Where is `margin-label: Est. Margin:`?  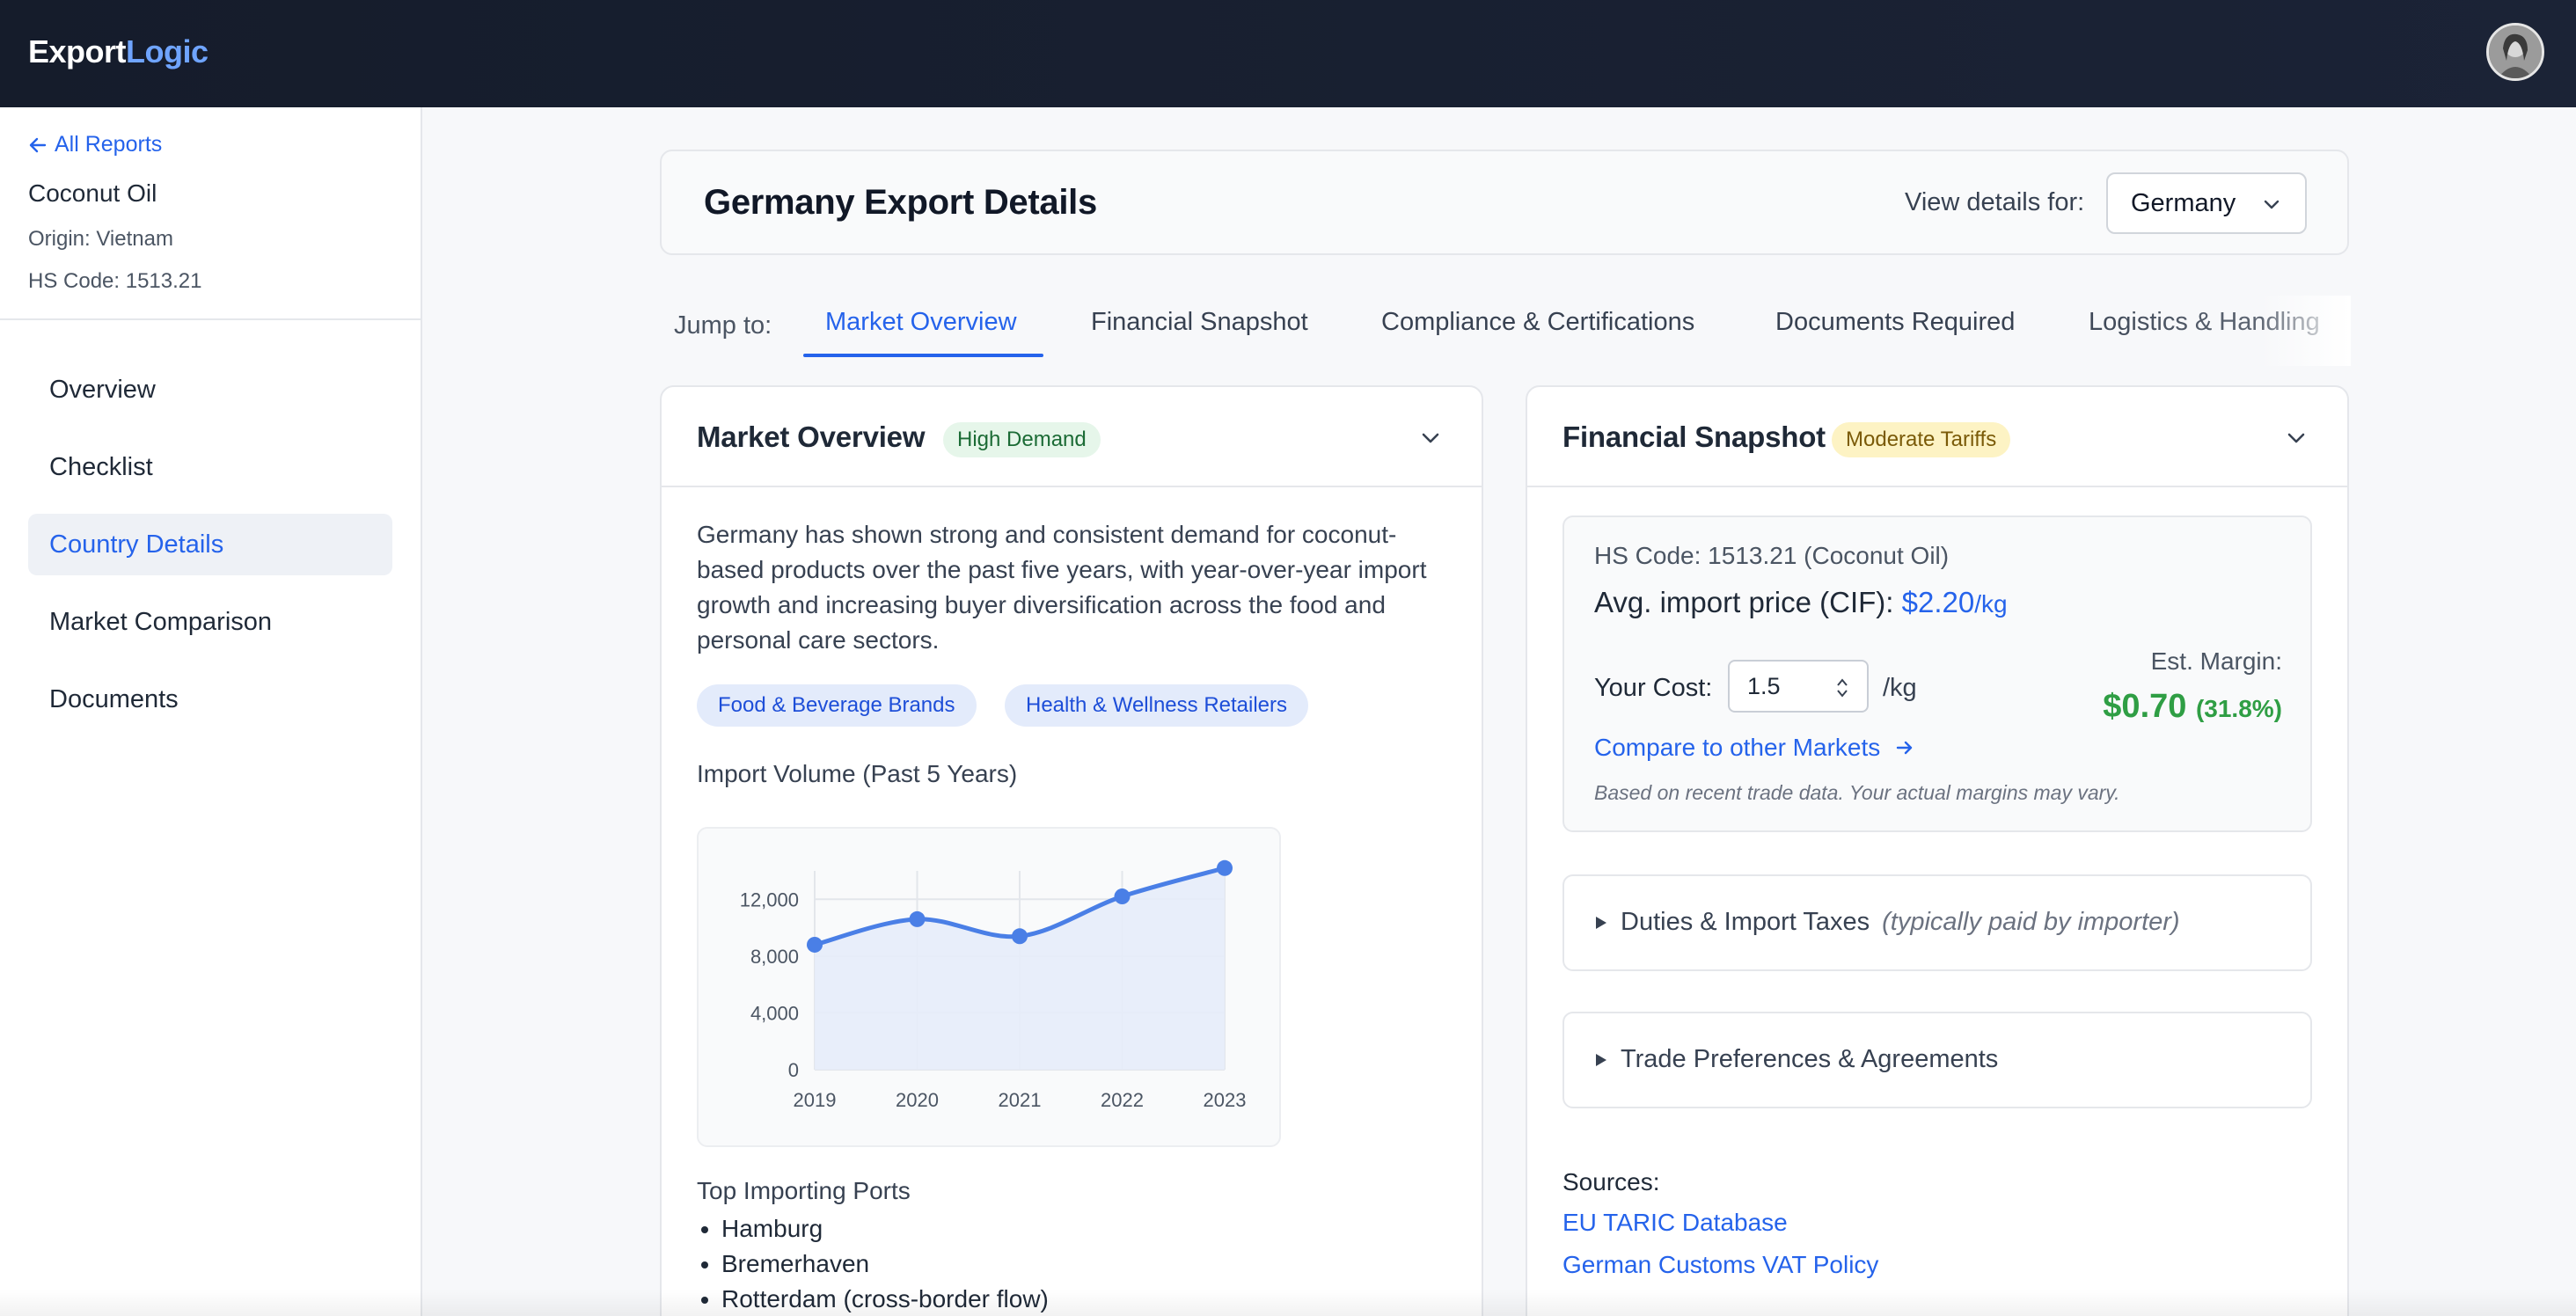
margin-label: Est. Margin: is located at coordinates (2216, 661).